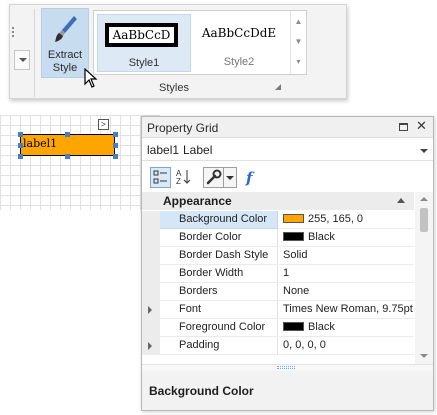  What do you see at coordinates (65, 61) in the screenshot?
I see `extract-style-label: Extract Style` at bounding box center [65, 61].